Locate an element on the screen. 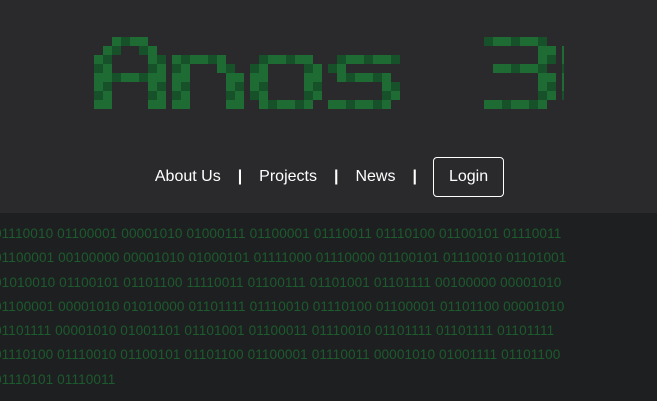 The width and height of the screenshot is (657, 401). pixel-logo-graphic is located at coordinates (328, 73).